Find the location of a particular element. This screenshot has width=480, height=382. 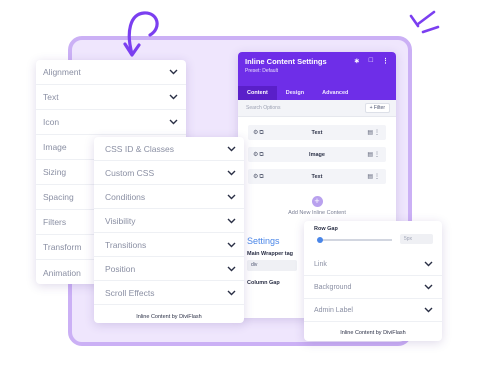

option-label: Transitions is located at coordinates (126, 244).